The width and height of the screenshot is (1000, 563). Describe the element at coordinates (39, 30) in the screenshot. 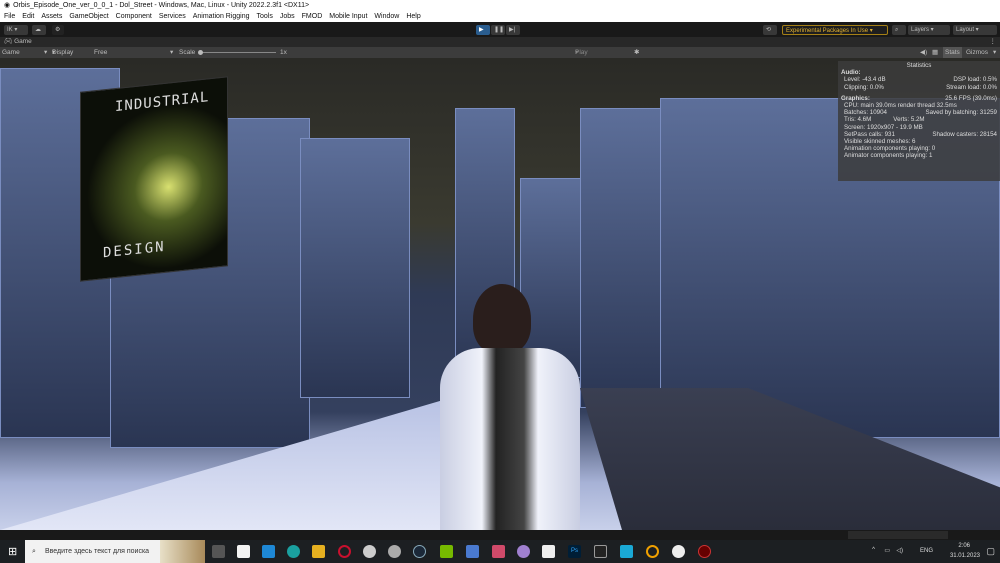

I see `cloud-icon: ☁` at that location.